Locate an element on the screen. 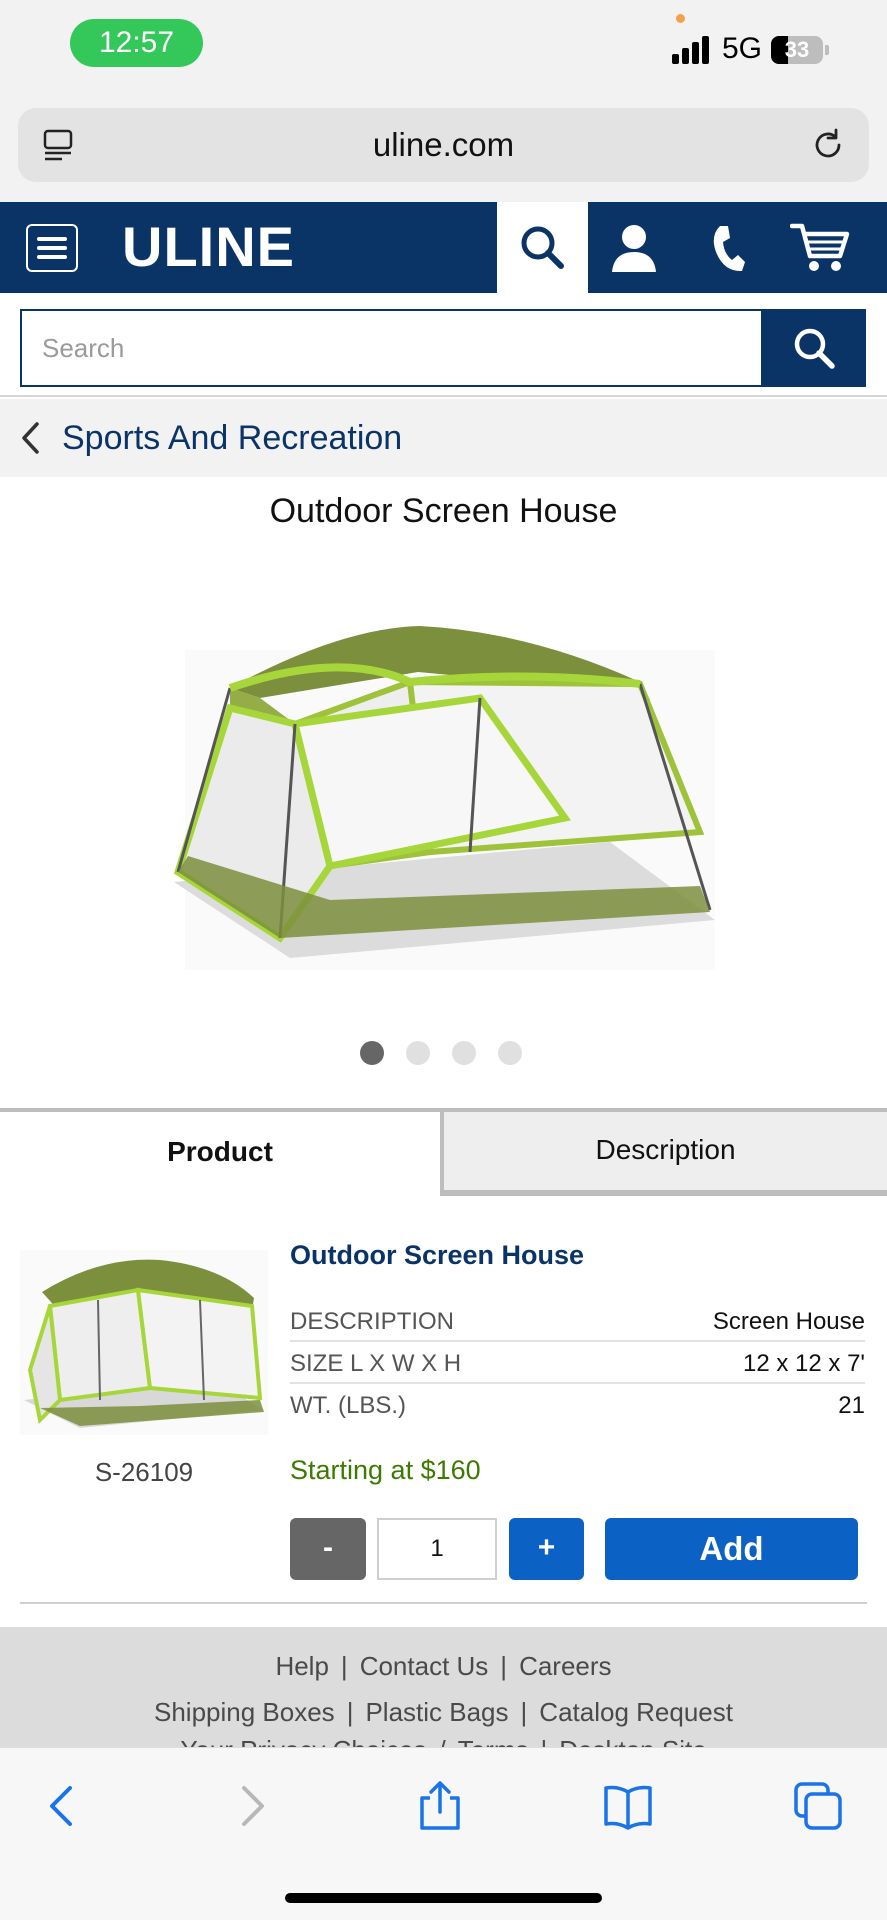 The image size is (887, 1920). reload-icon is located at coordinates (828, 145).